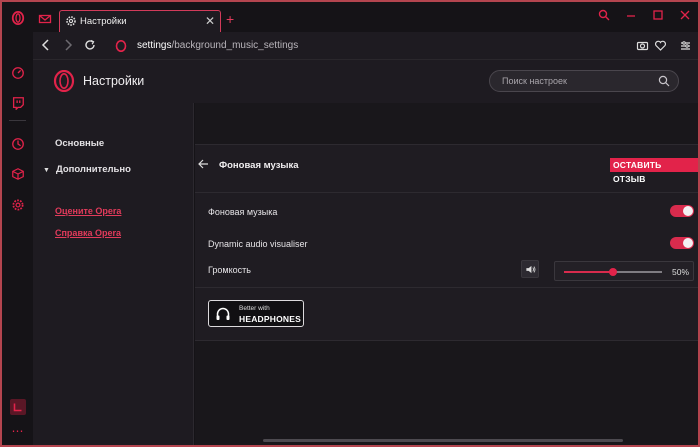 The image size is (700, 447). Describe the element at coordinates (682, 243) in the screenshot. I see `audio-visualiser-toggle` at that location.